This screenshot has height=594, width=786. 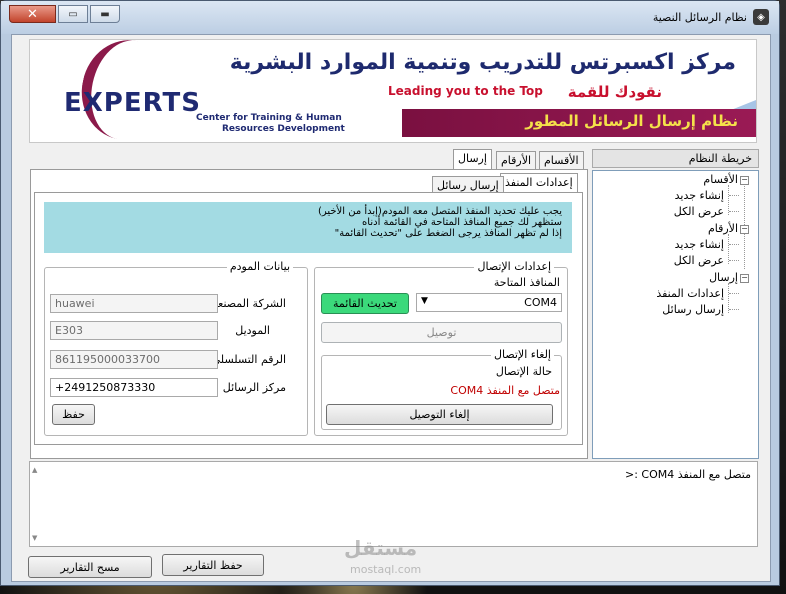 What do you see at coordinates (561, 160) in the screenshot?
I see `tab-sections: الأقسام` at bounding box center [561, 160].